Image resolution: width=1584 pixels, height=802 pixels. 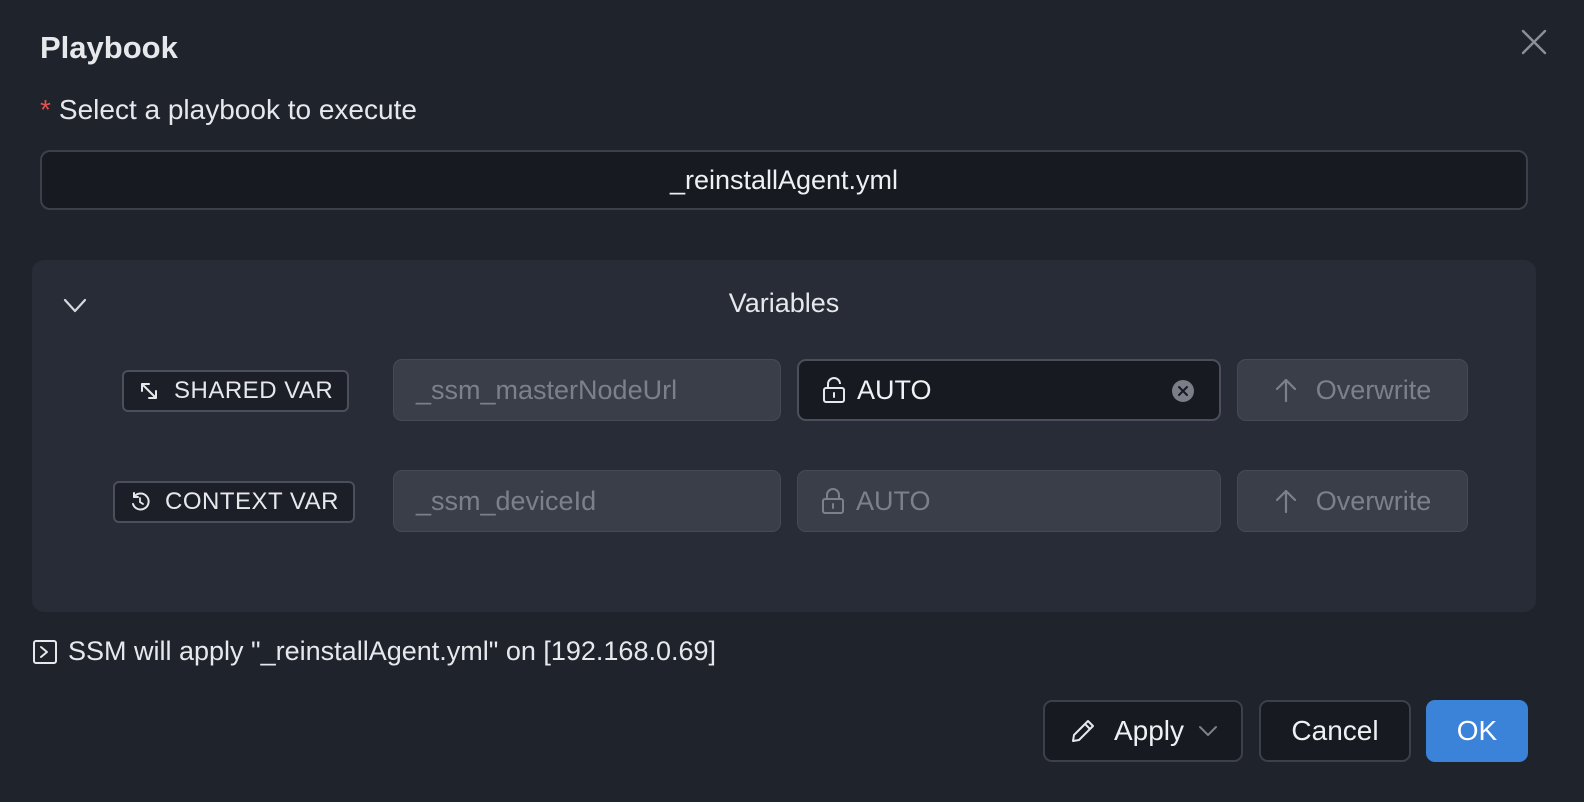 I want to click on selected-playbook: _reinstallAgent.yml, so click(x=784, y=179).